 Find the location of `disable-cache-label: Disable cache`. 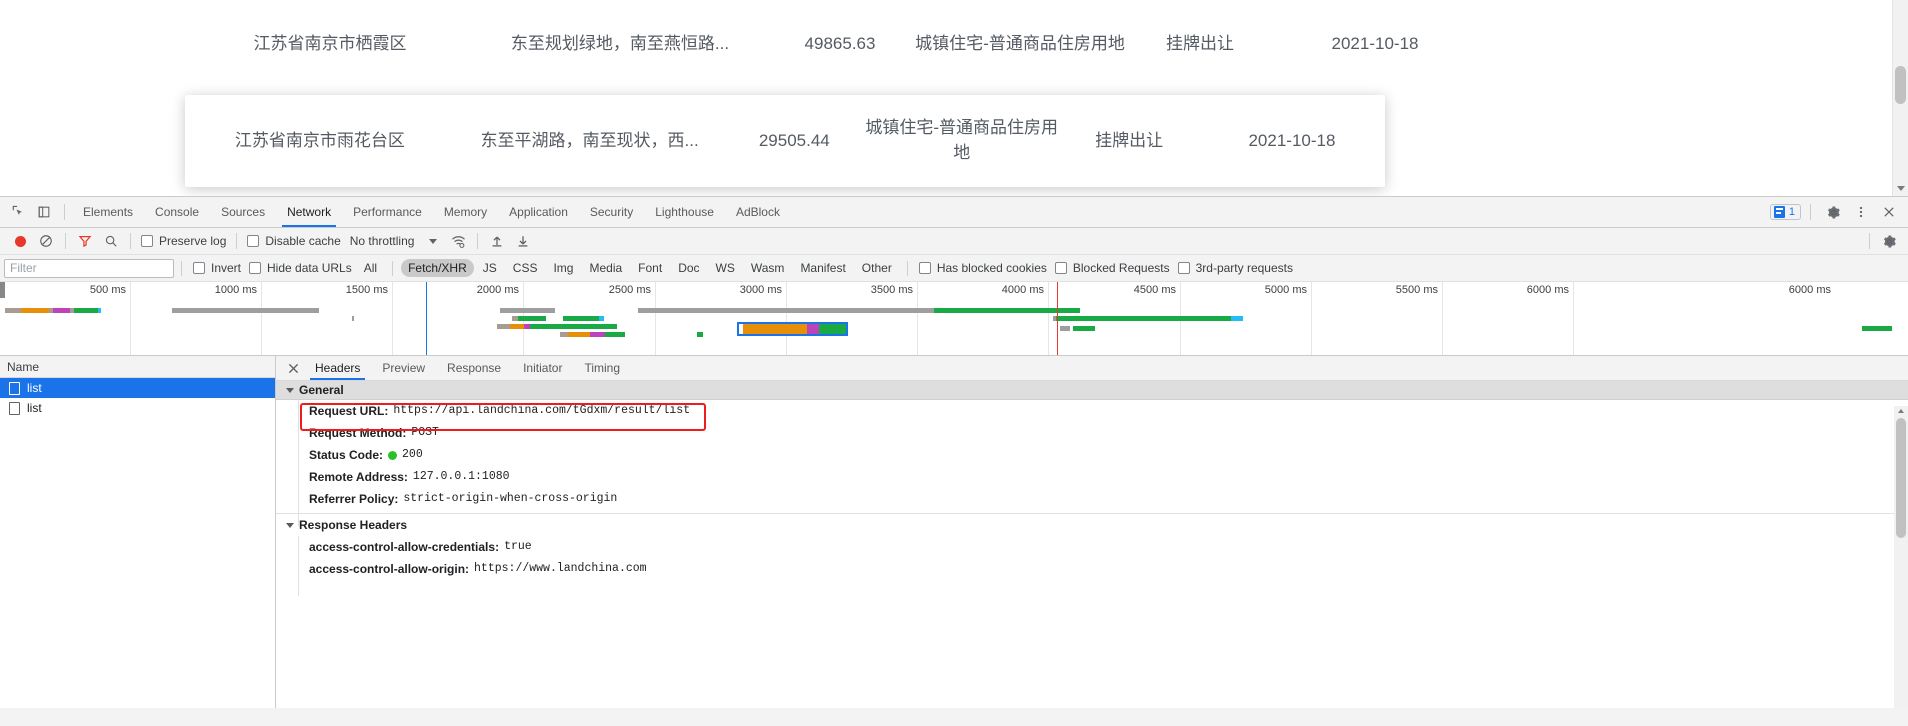

disable-cache-label: Disable cache is located at coordinates (303, 241).